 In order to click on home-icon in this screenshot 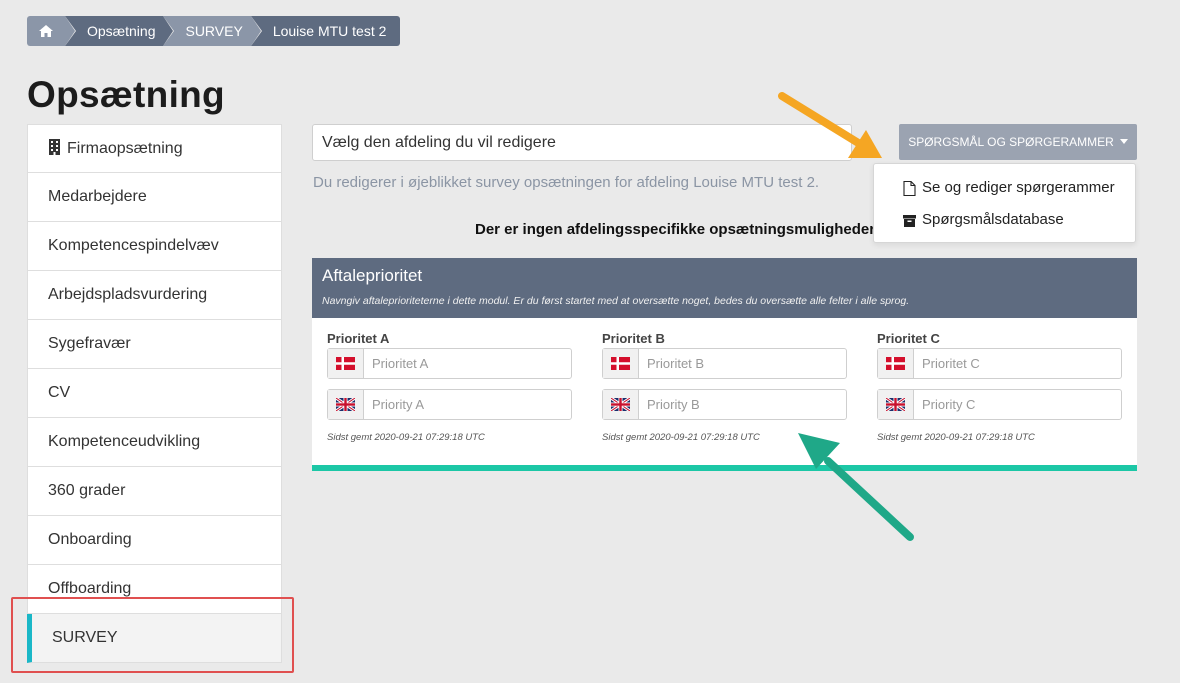, I will do `click(46, 31)`.